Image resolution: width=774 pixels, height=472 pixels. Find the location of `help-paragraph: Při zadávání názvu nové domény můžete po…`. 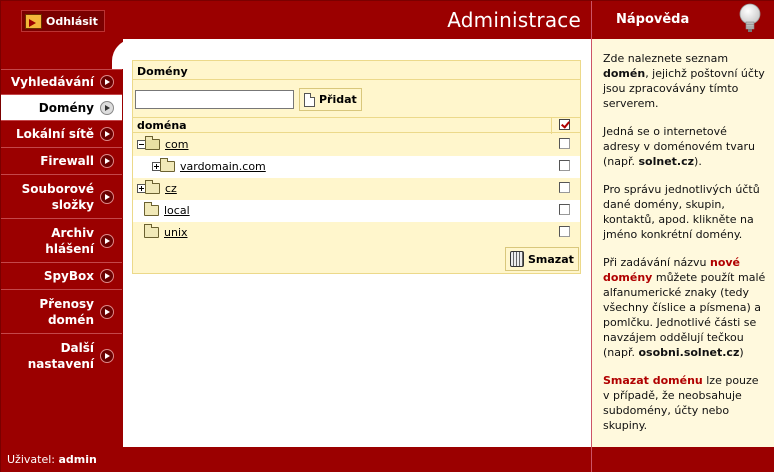

help-paragraph: Při zadávání názvu nové domény můžete po… is located at coordinates (685, 307).